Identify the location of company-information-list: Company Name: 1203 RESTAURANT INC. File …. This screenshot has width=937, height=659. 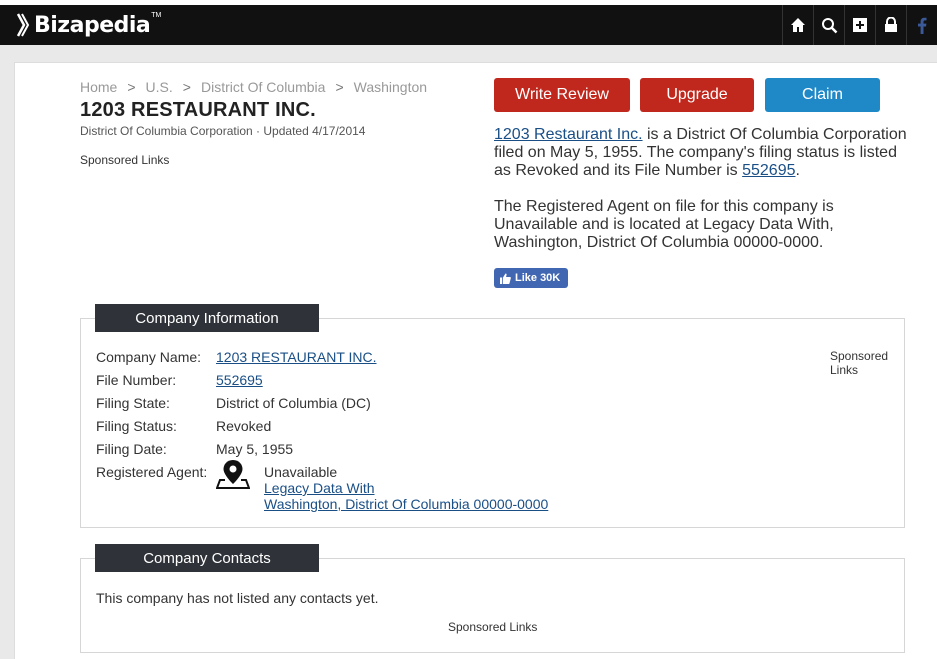
(322, 430).